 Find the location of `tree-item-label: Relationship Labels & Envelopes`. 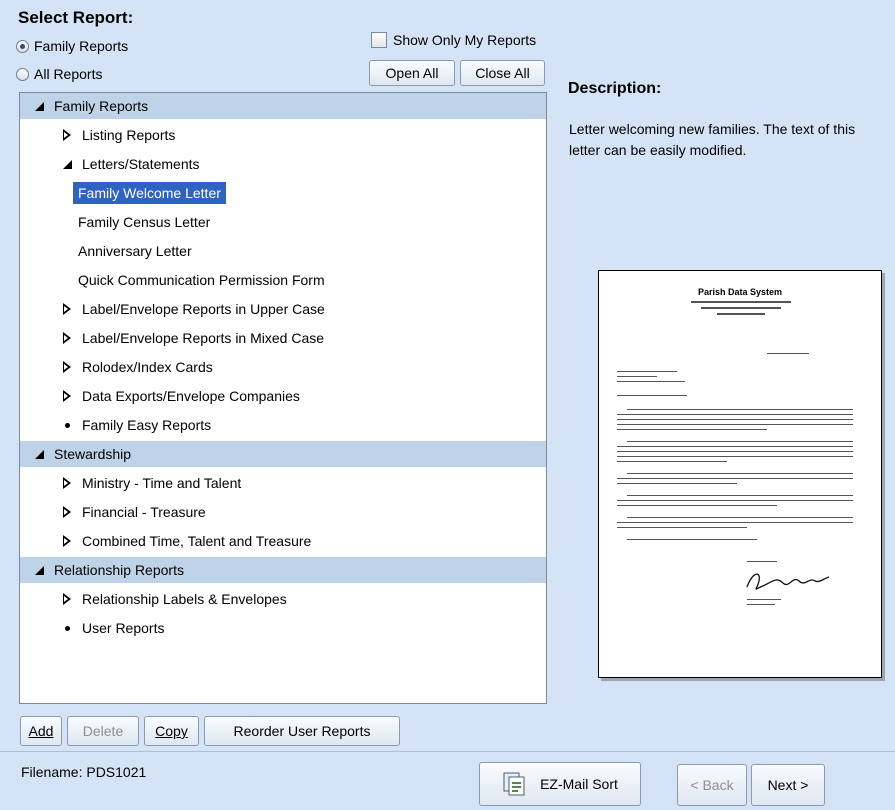

tree-item-label: Relationship Labels & Envelopes is located at coordinates (184, 599).